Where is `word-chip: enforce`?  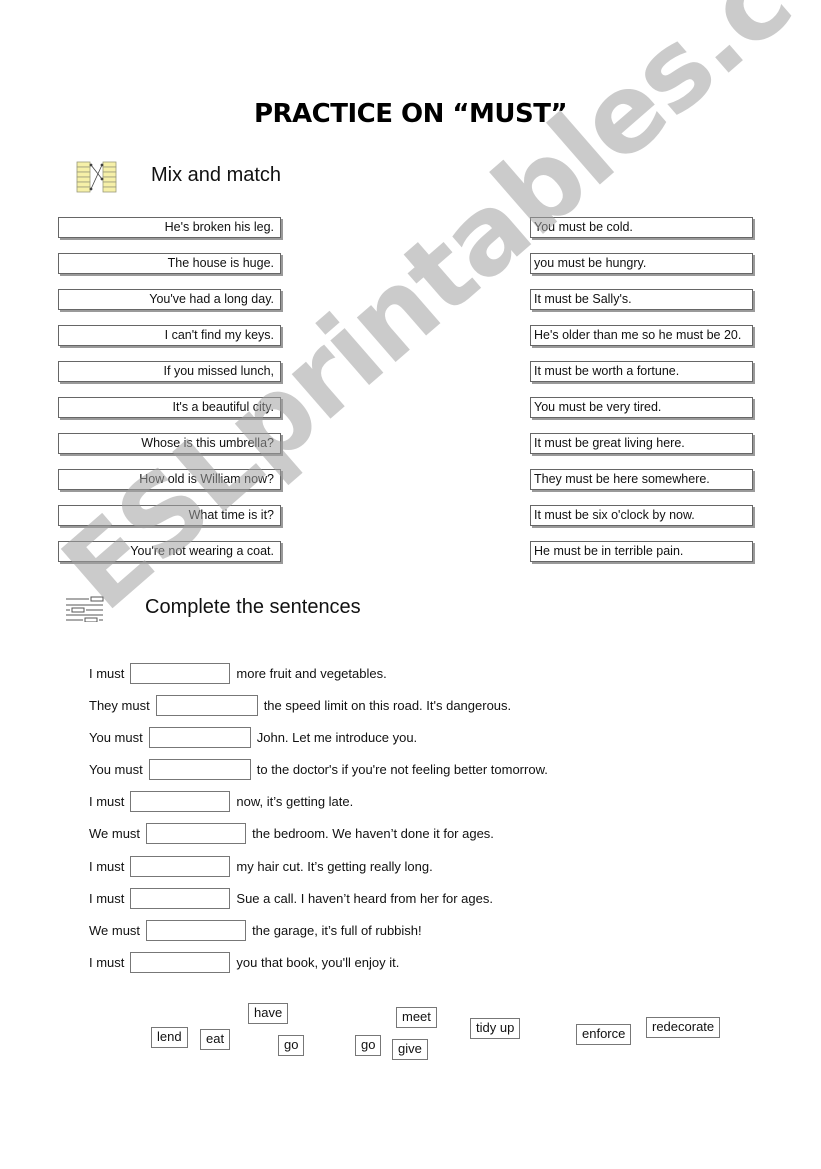 word-chip: enforce is located at coordinates (604, 1034).